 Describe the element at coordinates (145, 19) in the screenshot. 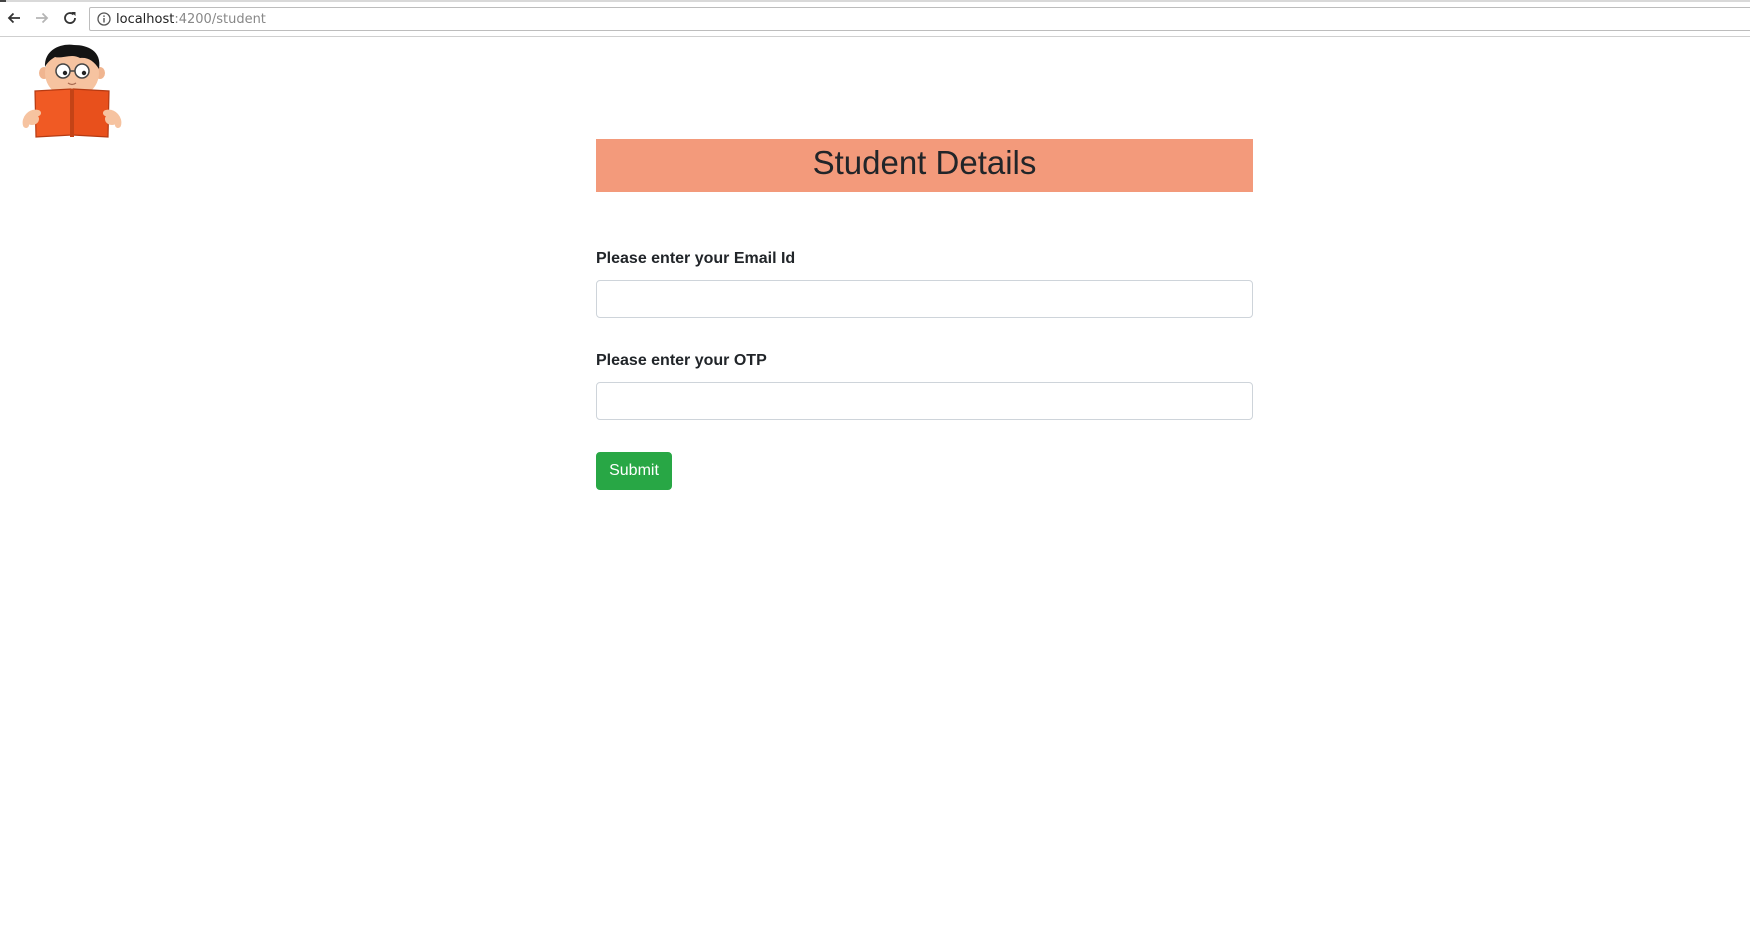

I see `url-host: localhost` at that location.